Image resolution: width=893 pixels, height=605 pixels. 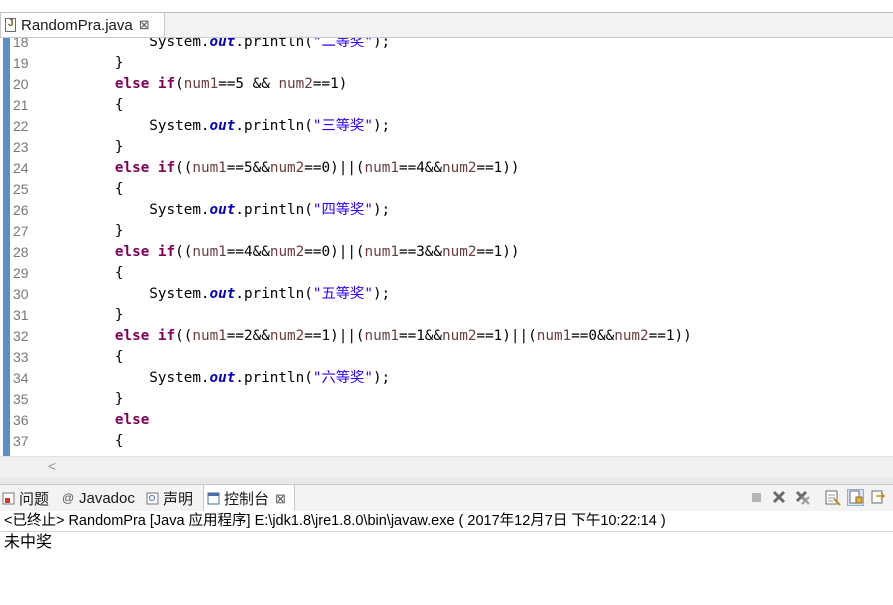 I want to click on line-number: 26, so click(x=21, y=210).